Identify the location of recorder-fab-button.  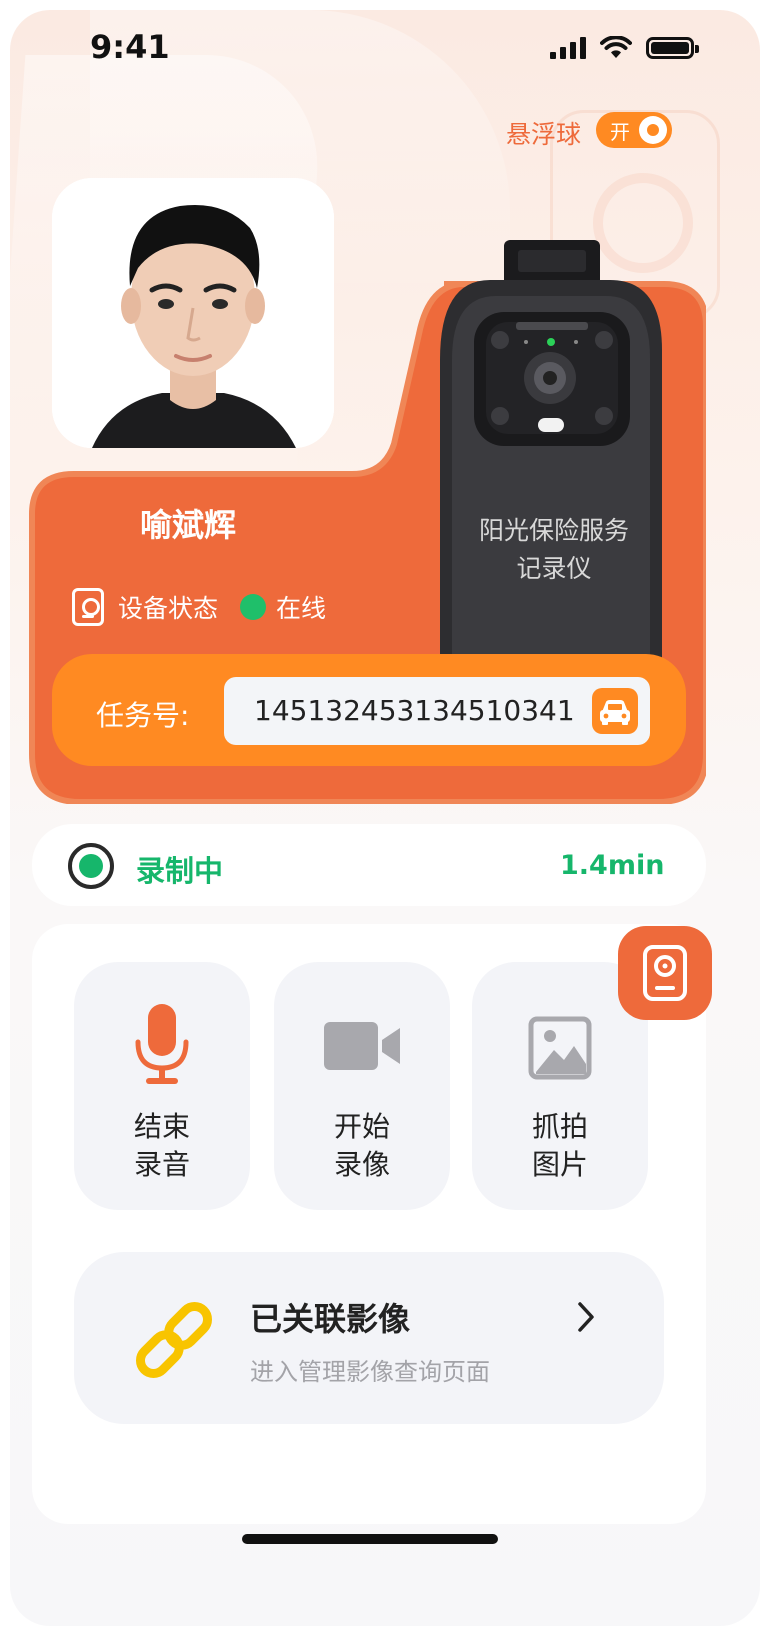
(665, 973).